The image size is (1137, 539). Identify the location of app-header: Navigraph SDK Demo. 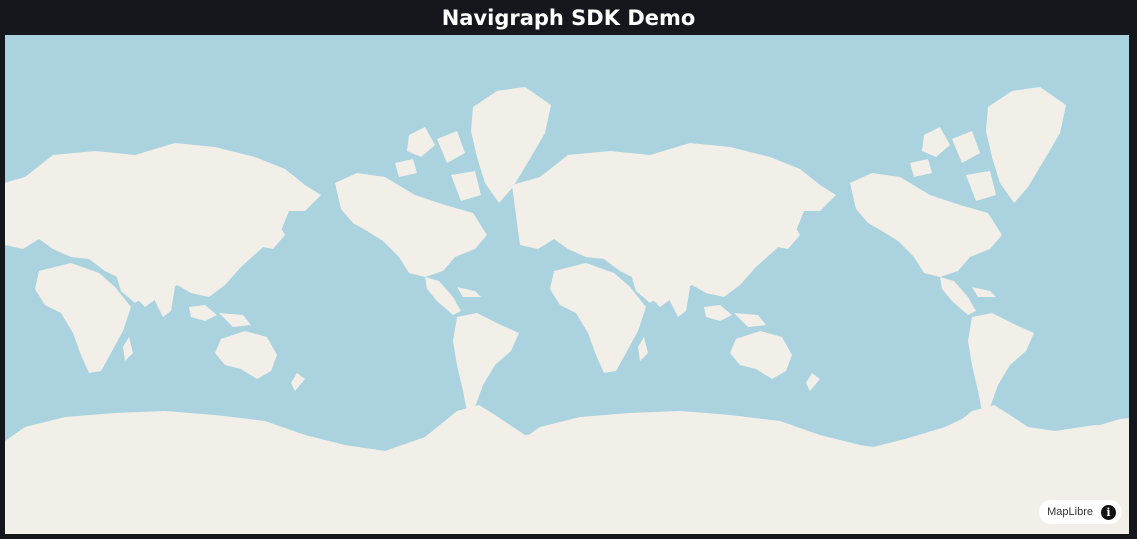
(568, 17).